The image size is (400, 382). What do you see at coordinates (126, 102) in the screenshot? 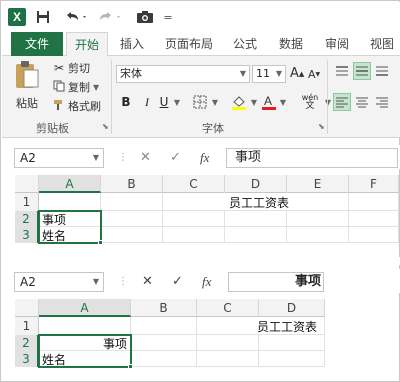
I see `bold-button: B` at bounding box center [126, 102].